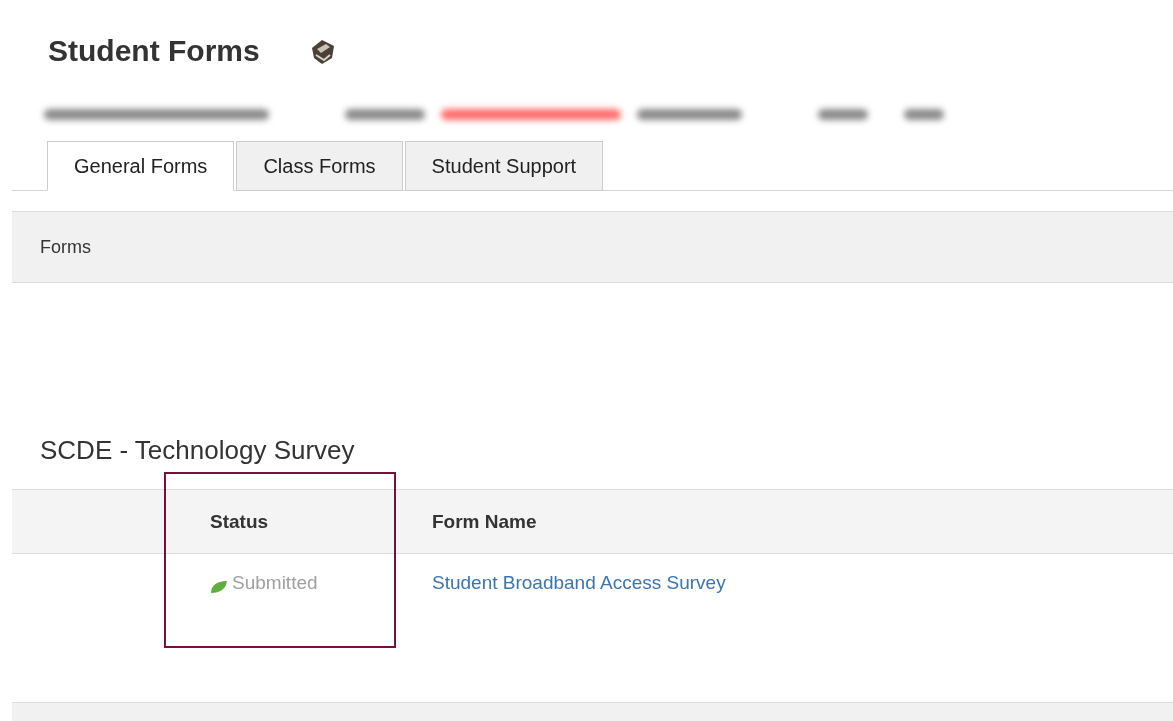  What do you see at coordinates (141, 166) in the screenshot?
I see `tab: General Forms` at bounding box center [141, 166].